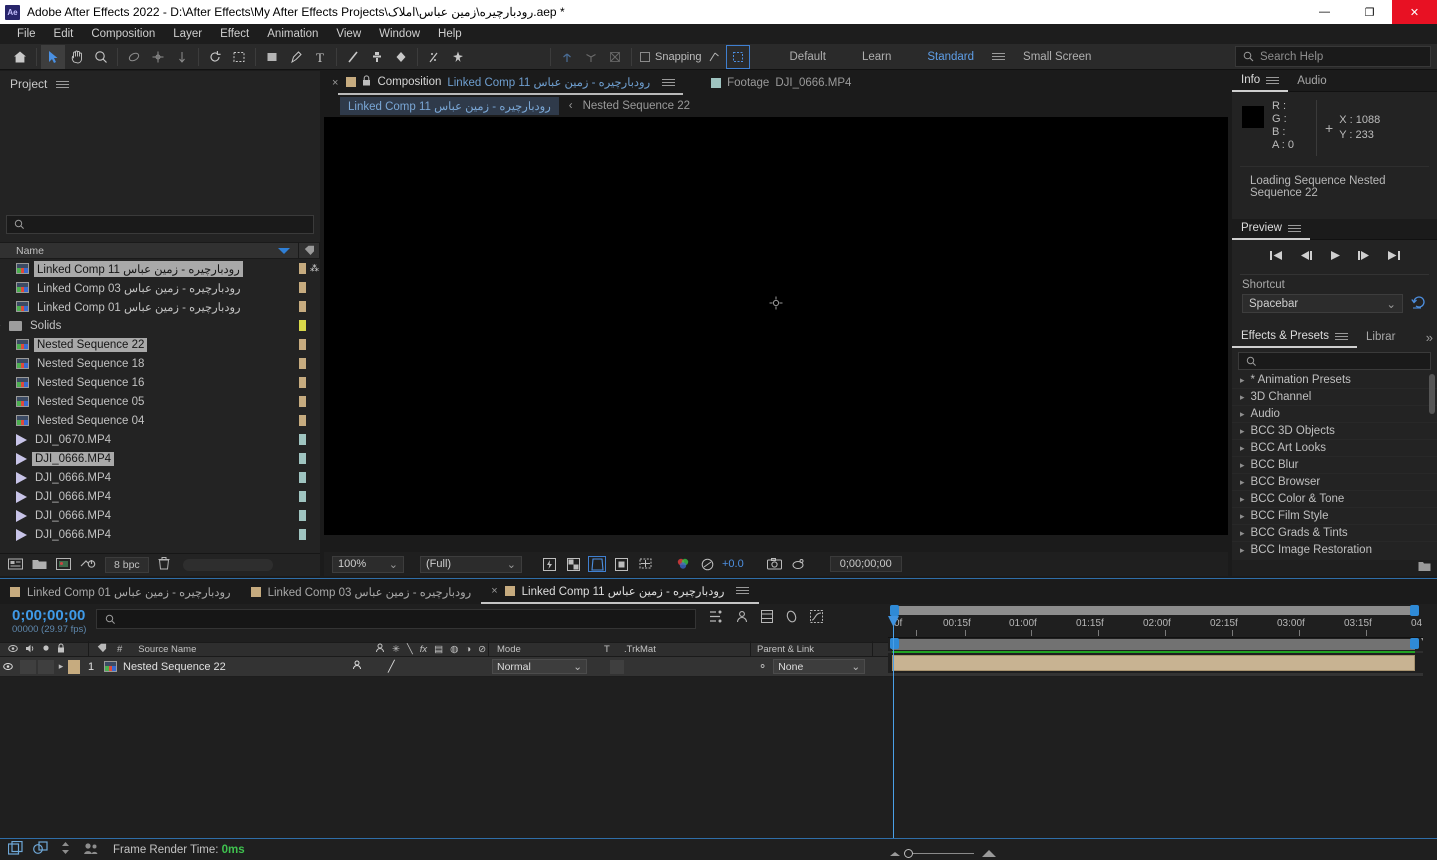 The height and width of the screenshot is (860, 1437). Describe the element at coordinates (292, 34) in the screenshot. I see `menu-animation: Animation` at that location.